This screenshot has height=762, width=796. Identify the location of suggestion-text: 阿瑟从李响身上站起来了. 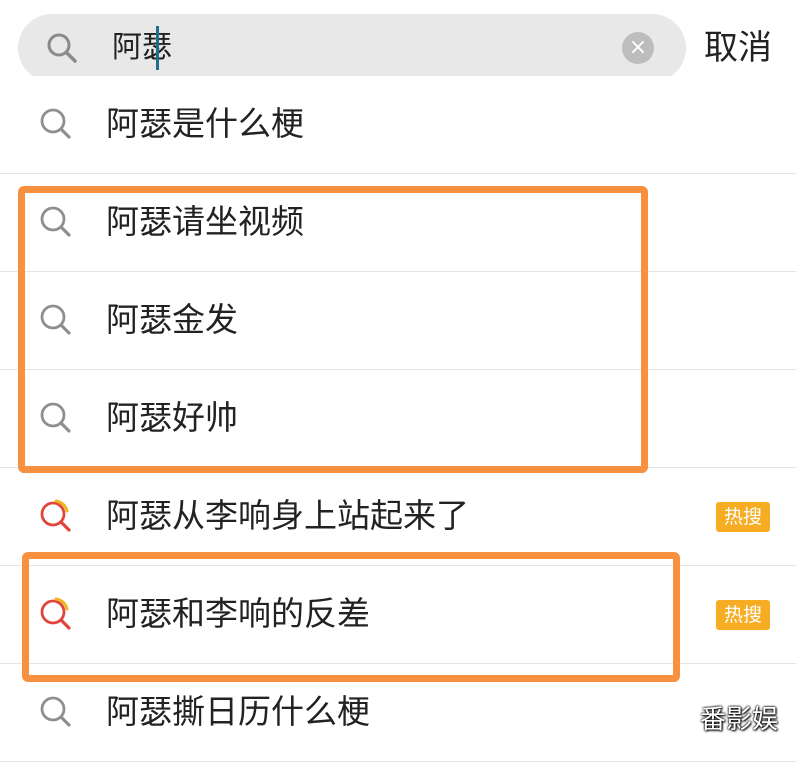
(287, 515).